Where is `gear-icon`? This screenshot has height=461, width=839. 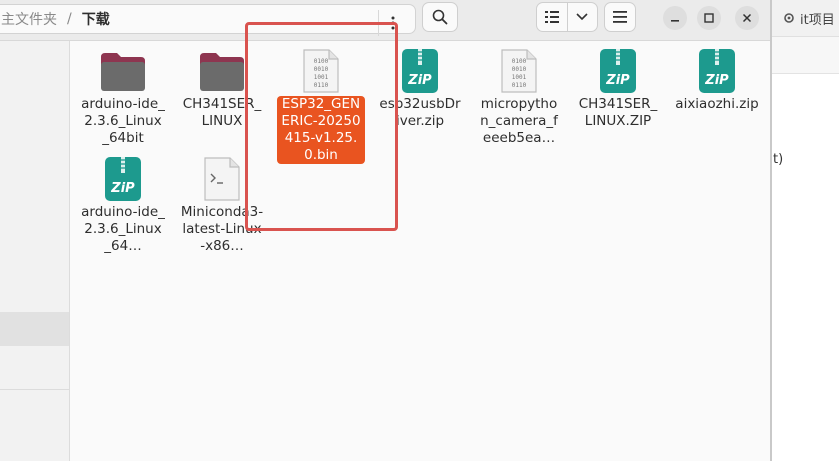
gear-icon is located at coordinates (789, 18).